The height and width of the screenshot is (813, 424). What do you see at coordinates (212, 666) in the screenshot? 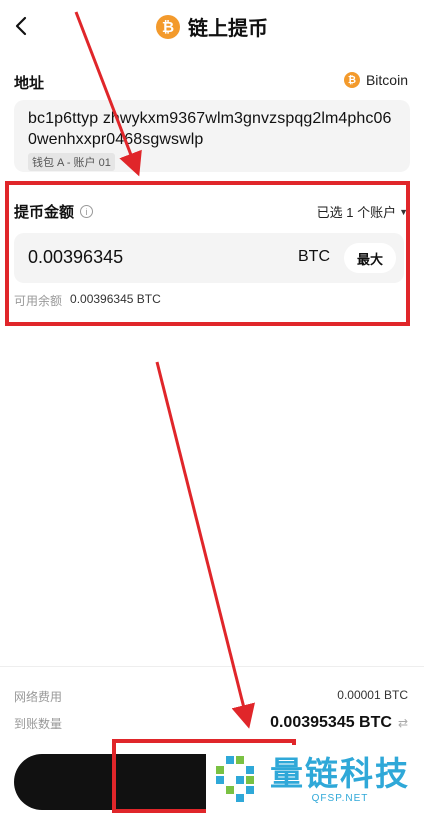
I see `divider` at bounding box center [212, 666].